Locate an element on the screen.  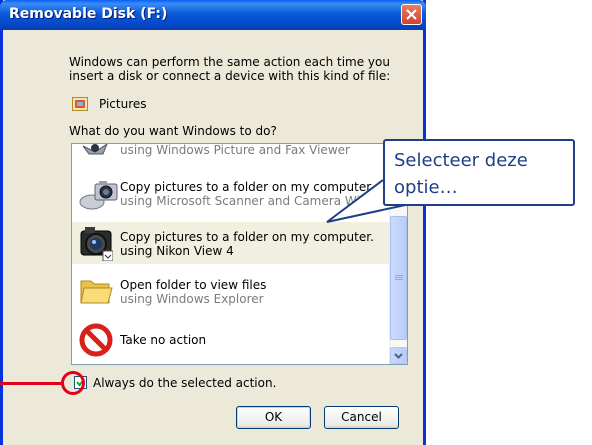
nikon-camera-icon is located at coordinates (96, 244).